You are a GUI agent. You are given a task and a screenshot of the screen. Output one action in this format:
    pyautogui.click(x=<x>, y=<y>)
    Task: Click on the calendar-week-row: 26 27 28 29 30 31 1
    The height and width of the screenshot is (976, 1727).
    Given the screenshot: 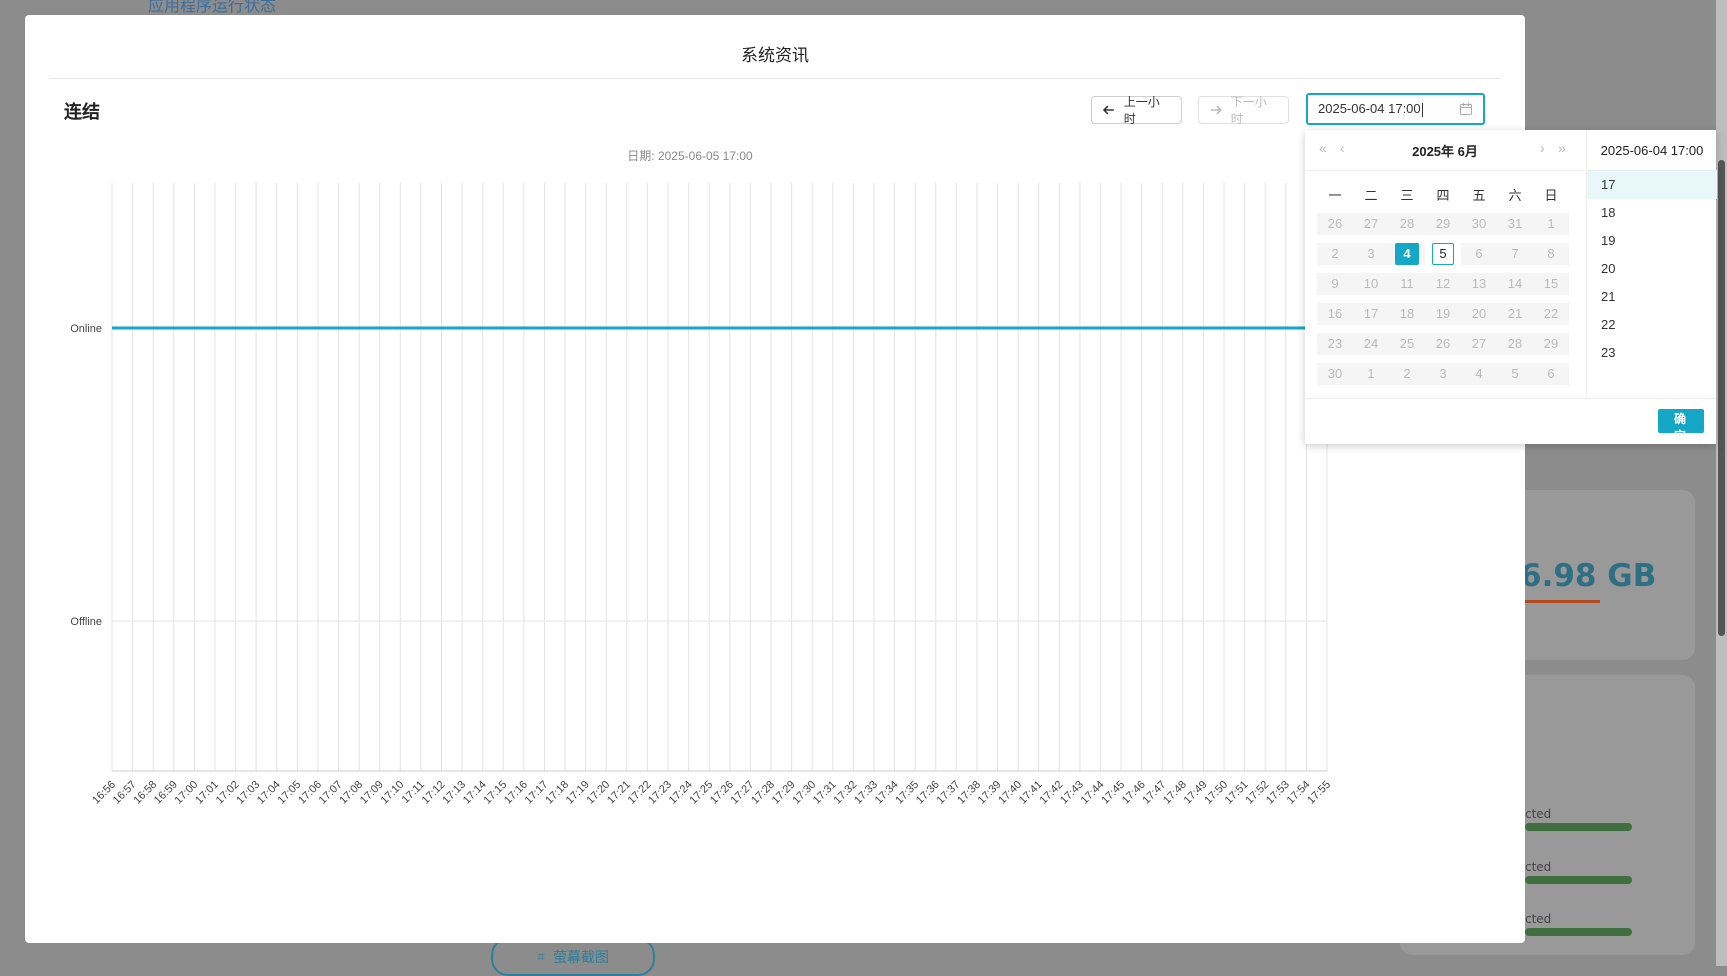 What is the action you would take?
    pyautogui.click(x=1443, y=224)
    